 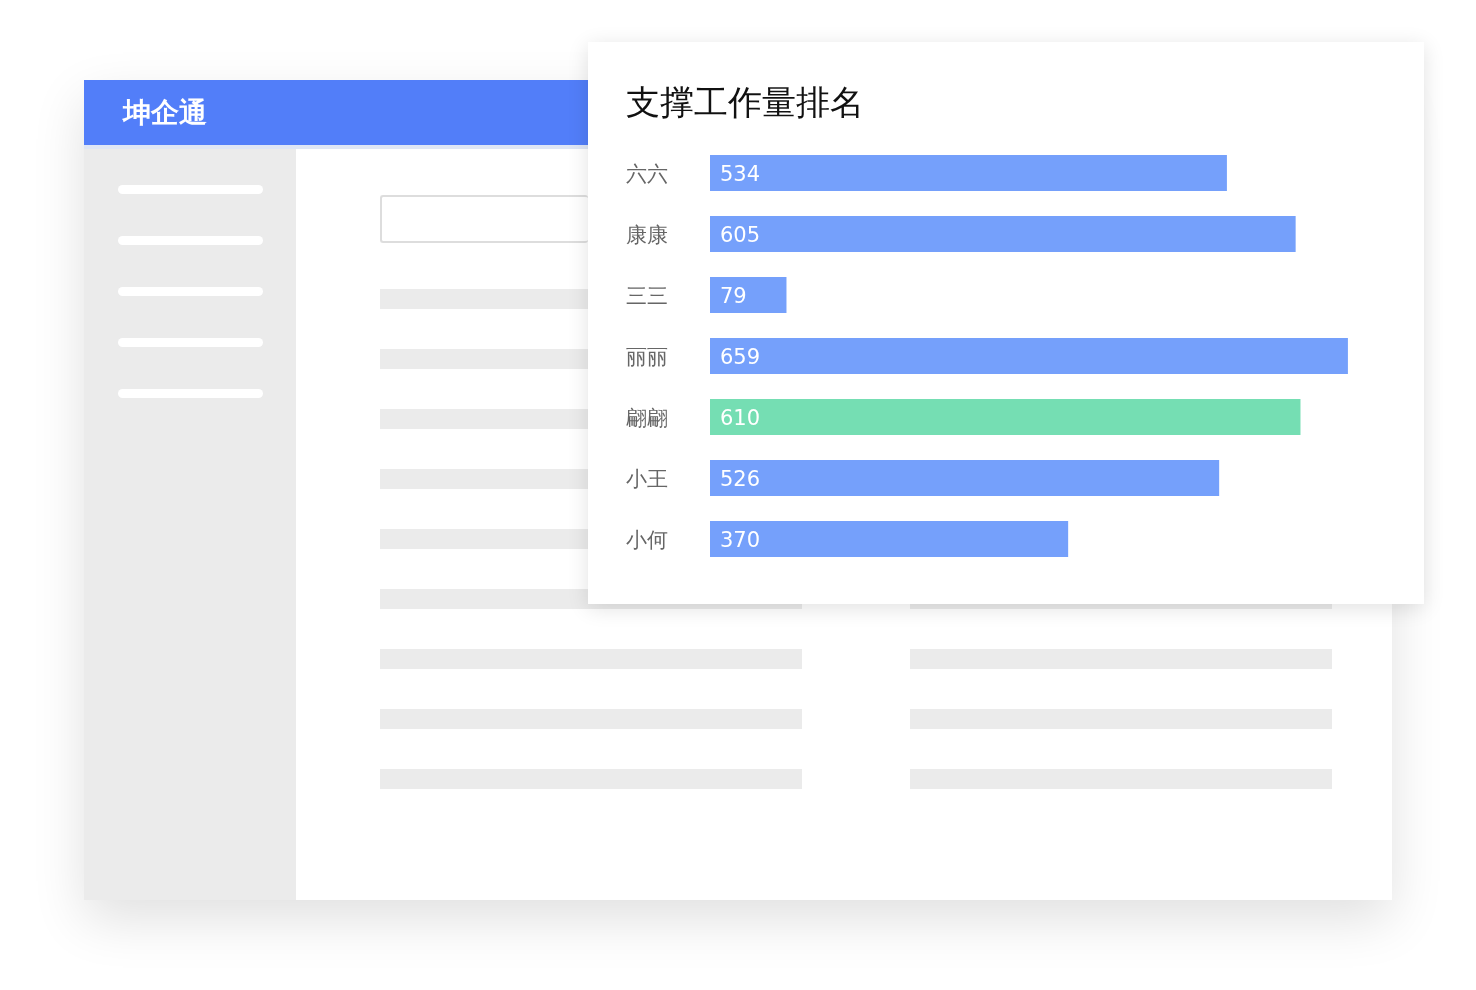 I want to click on category-label: 翩翩, so click(x=647, y=418).